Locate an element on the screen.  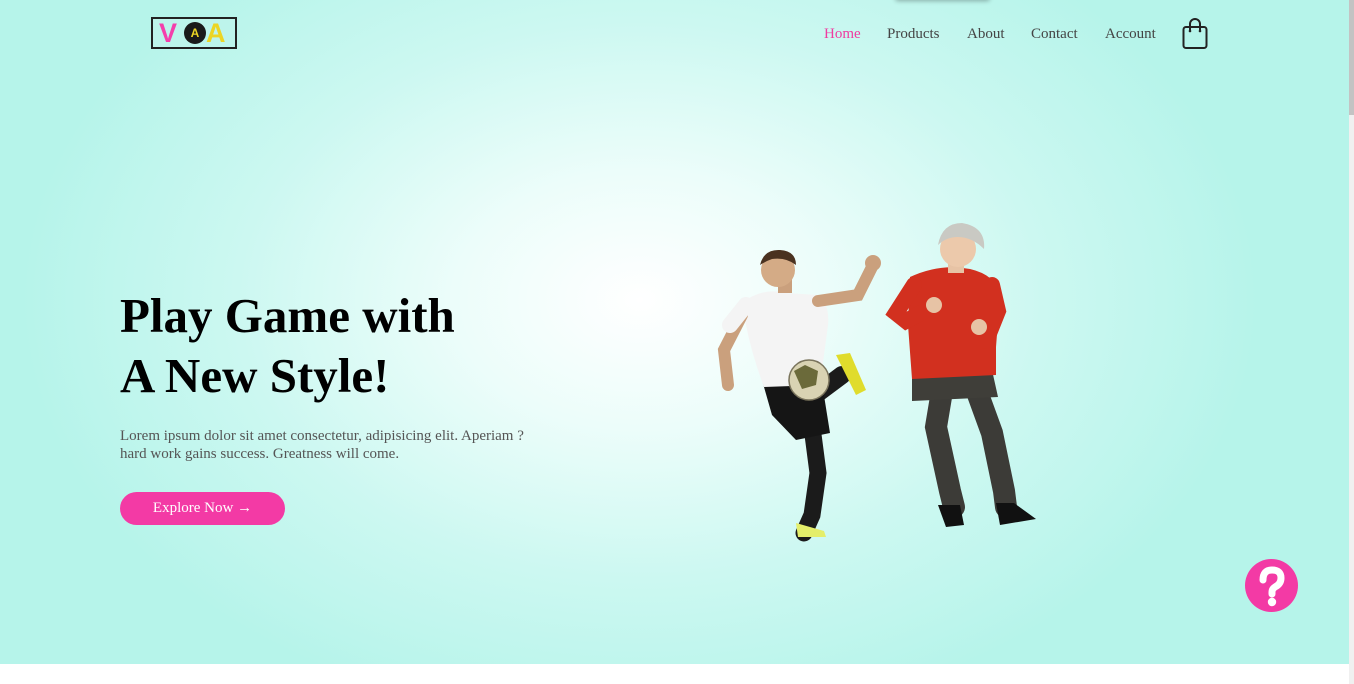
nav-account: Account is located at coordinates (1130, 36).